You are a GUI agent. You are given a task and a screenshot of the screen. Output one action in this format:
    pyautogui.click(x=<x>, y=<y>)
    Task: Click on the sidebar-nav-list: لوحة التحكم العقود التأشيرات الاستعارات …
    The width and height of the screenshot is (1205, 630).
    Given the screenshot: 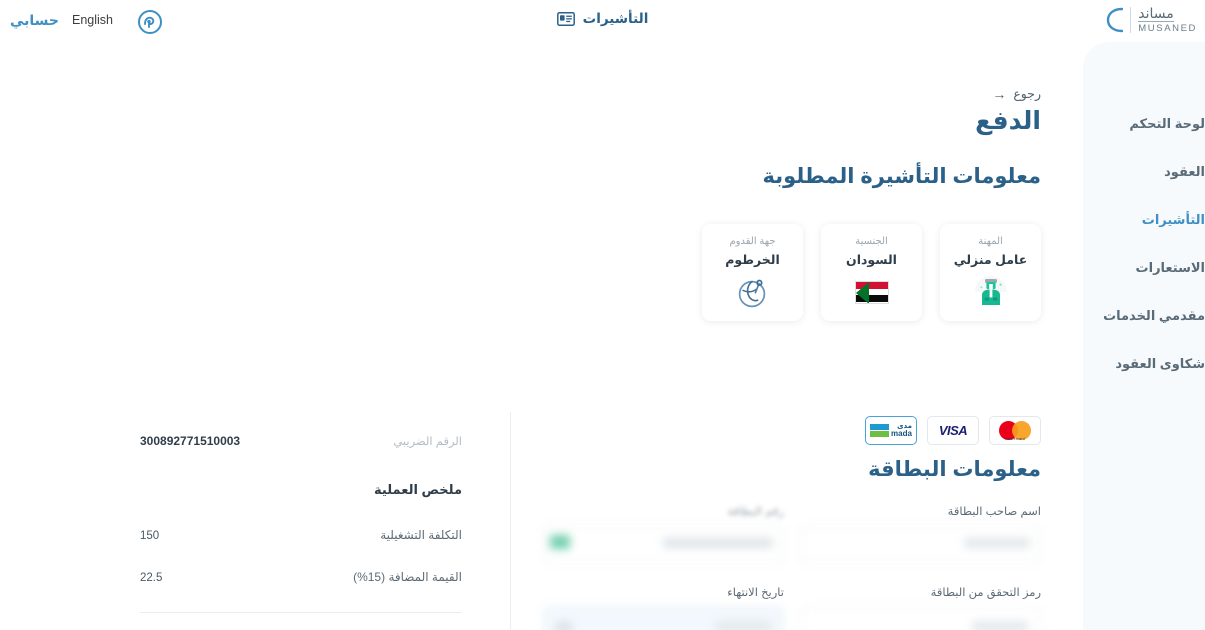 What is the action you would take?
    pyautogui.click(x=1144, y=244)
    